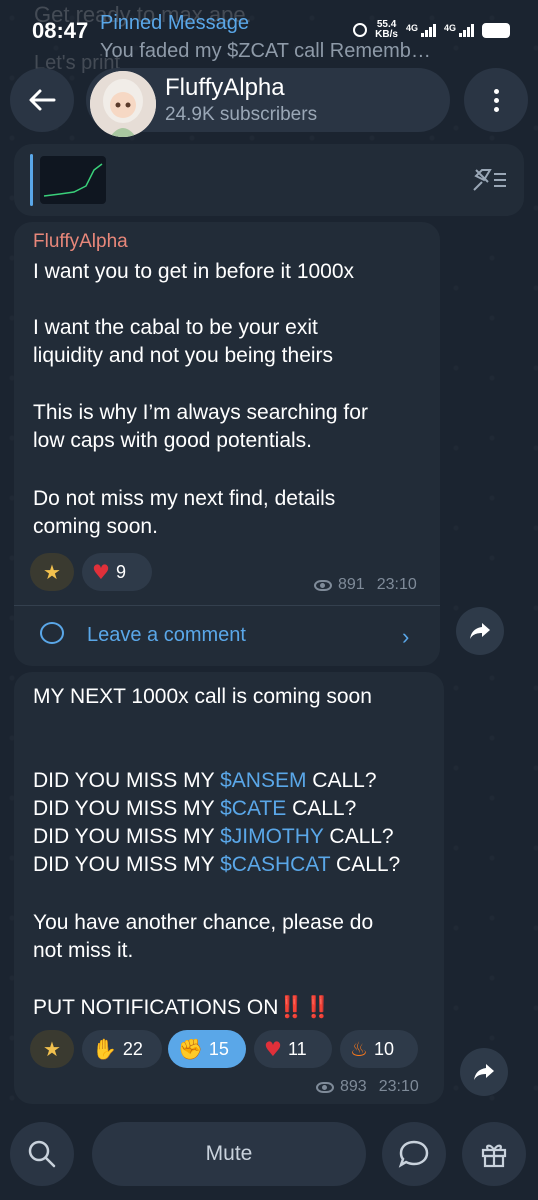 The image size is (538, 1200). Describe the element at coordinates (60, 30) in the screenshot. I see `status-time: 08:47` at that location.